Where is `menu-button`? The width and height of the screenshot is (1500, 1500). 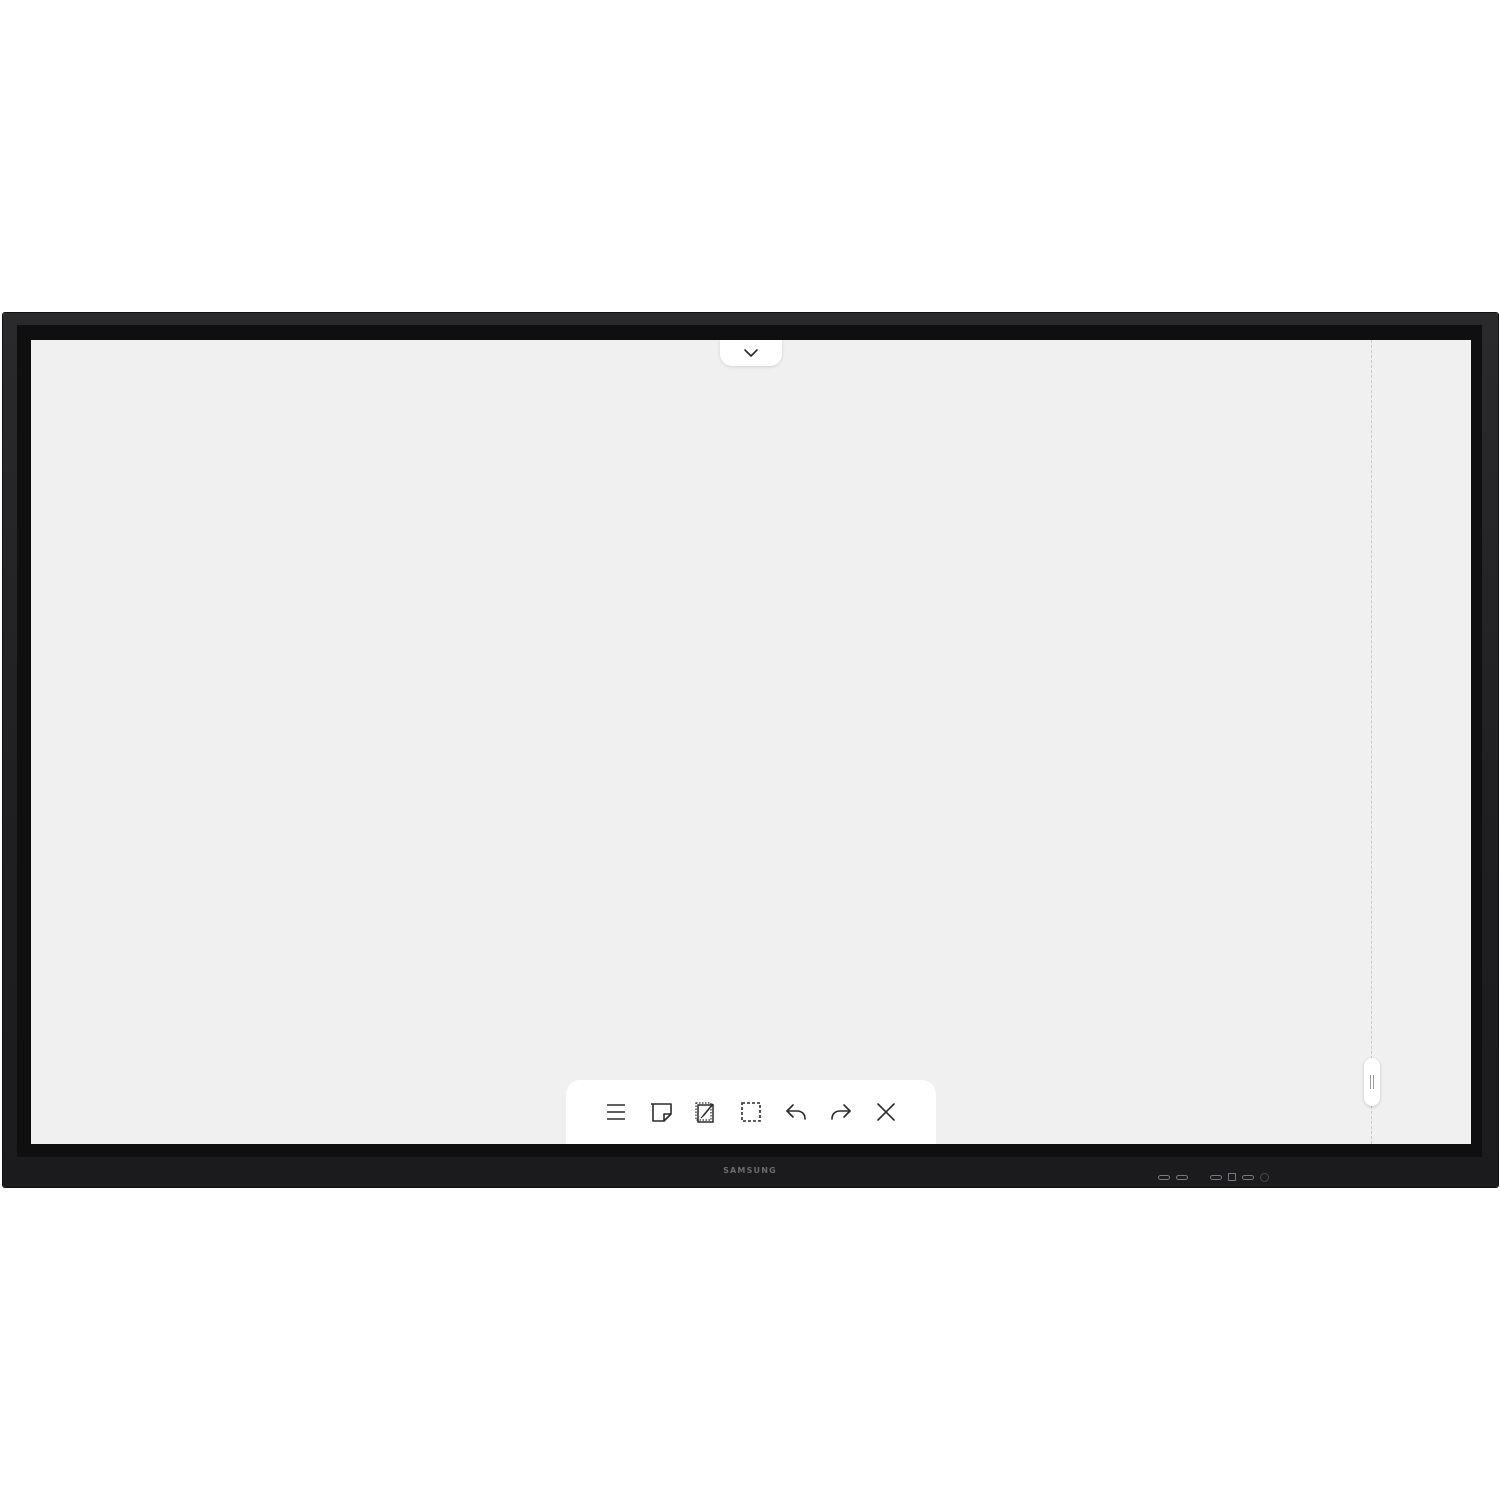 menu-button is located at coordinates (616, 1112).